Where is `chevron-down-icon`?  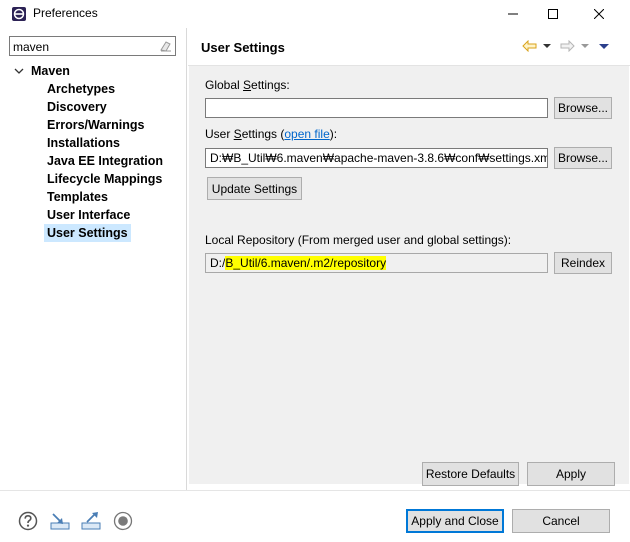 chevron-down-icon is located at coordinates (19, 71).